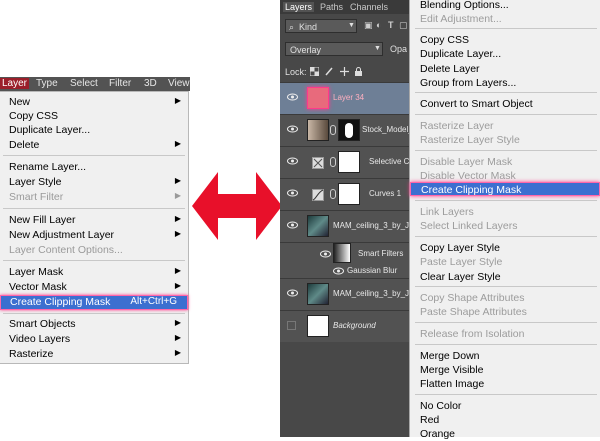 Image resolution: width=600 pixels, height=441 pixels. What do you see at coordinates (505, 226) in the screenshot?
I see `menu-item-select-linked-layers: Select Linked Layers` at bounding box center [505, 226].